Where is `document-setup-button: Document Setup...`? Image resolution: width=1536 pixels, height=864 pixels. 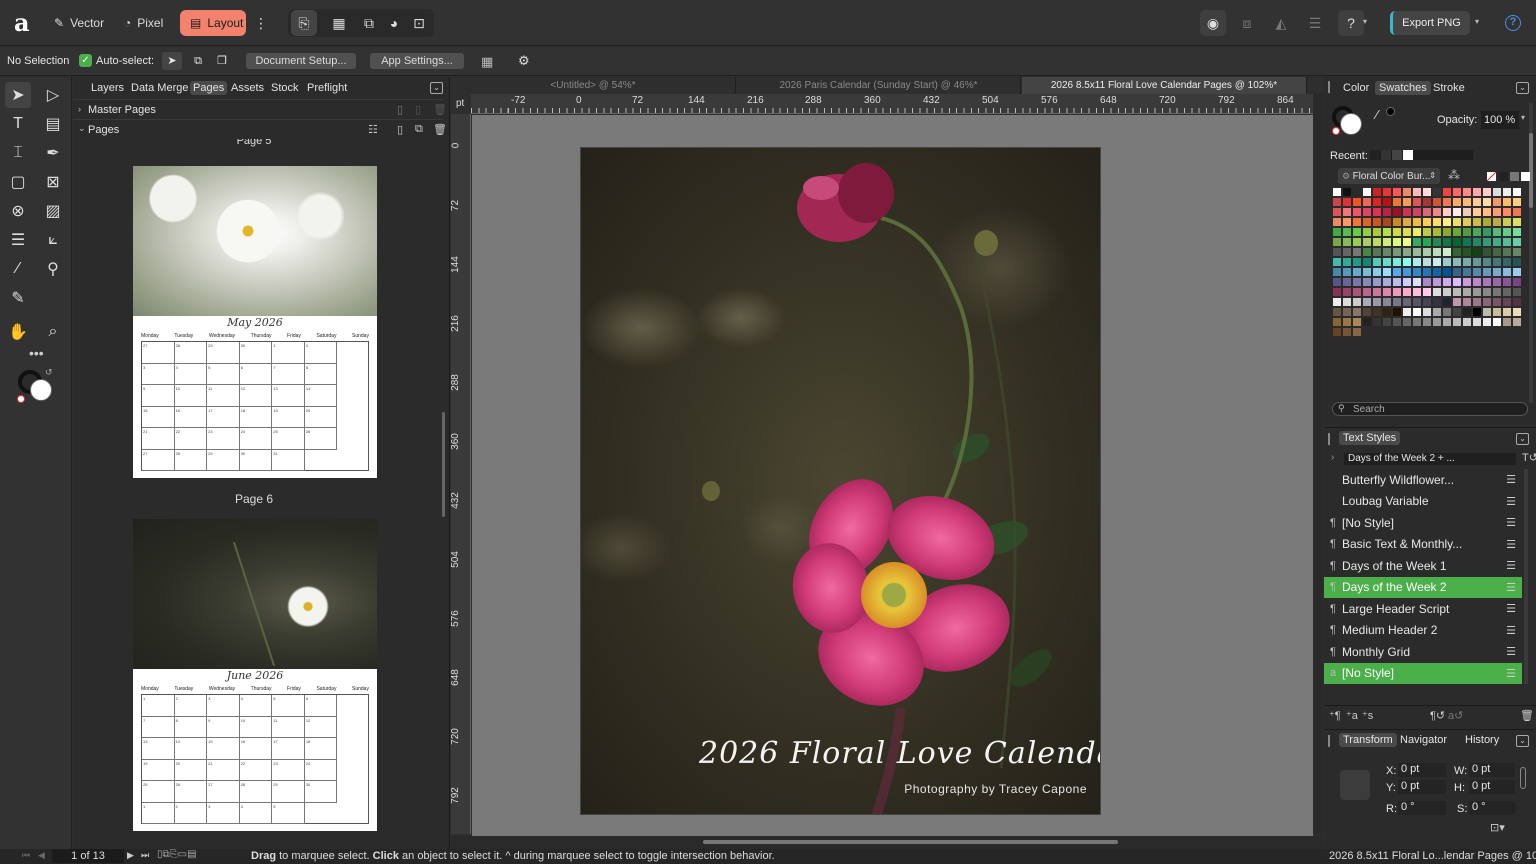
document-setup-button: Document Setup... is located at coordinates (301, 61).